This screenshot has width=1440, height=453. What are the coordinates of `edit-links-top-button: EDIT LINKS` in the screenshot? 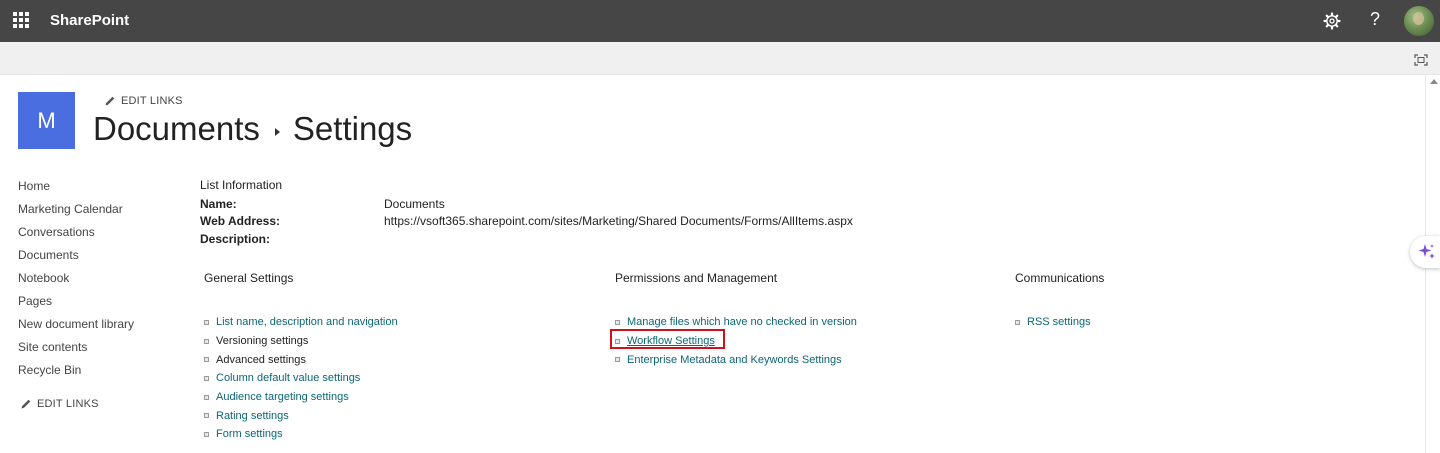 It's located at (143, 101).